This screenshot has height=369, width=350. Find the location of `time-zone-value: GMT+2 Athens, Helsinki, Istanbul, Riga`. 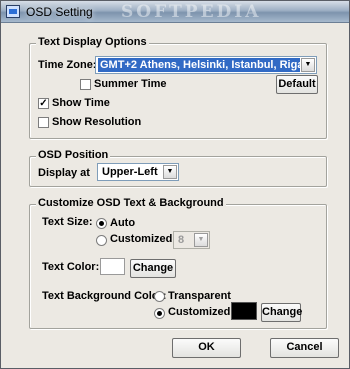

time-zone-value: GMT+2 Athens, Helsinki, Istanbul, Riga is located at coordinates (199, 65).